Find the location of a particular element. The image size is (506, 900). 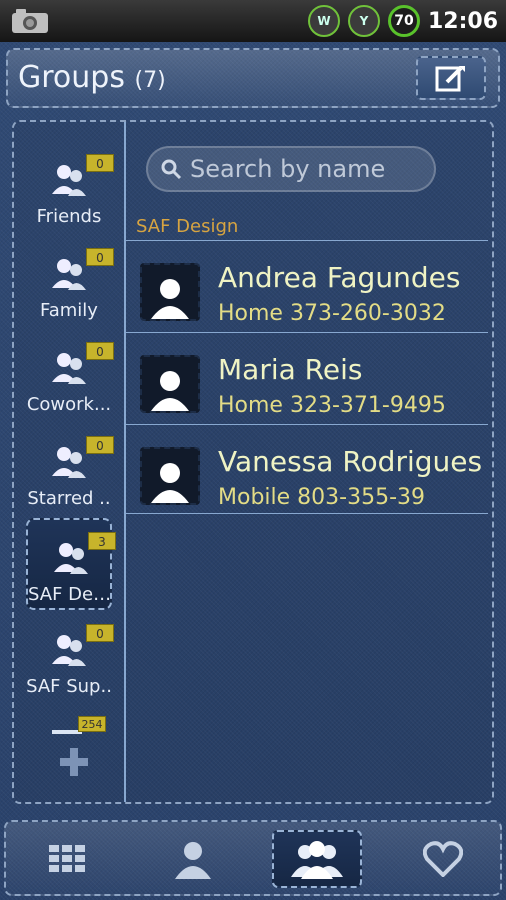

page-title: Groups (7) is located at coordinates (92, 77).